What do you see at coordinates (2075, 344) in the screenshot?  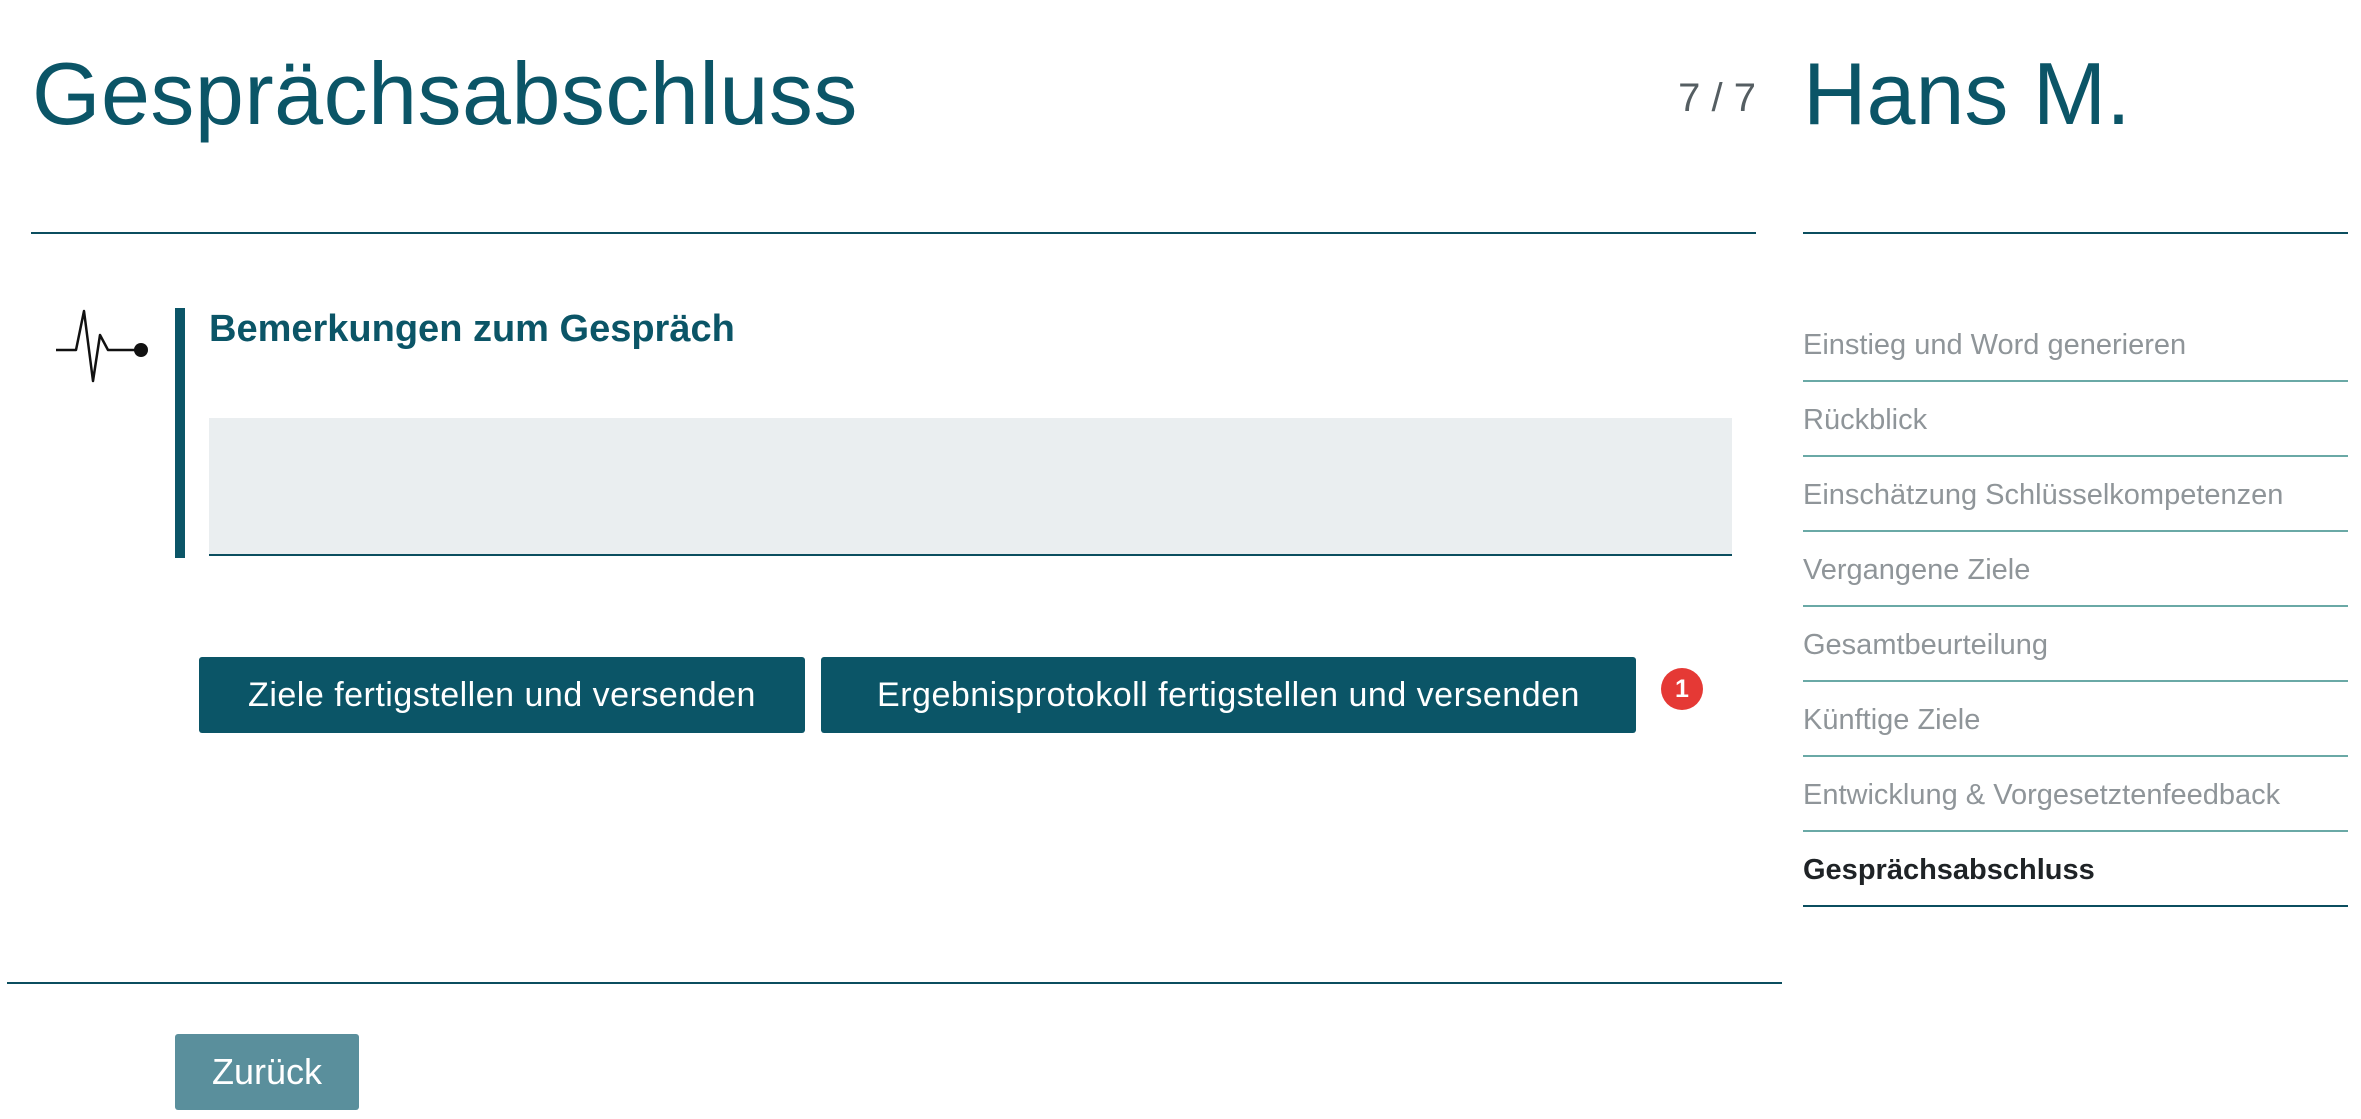 I see `step-nav-item: Einstieg und Word generieren` at bounding box center [2075, 344].